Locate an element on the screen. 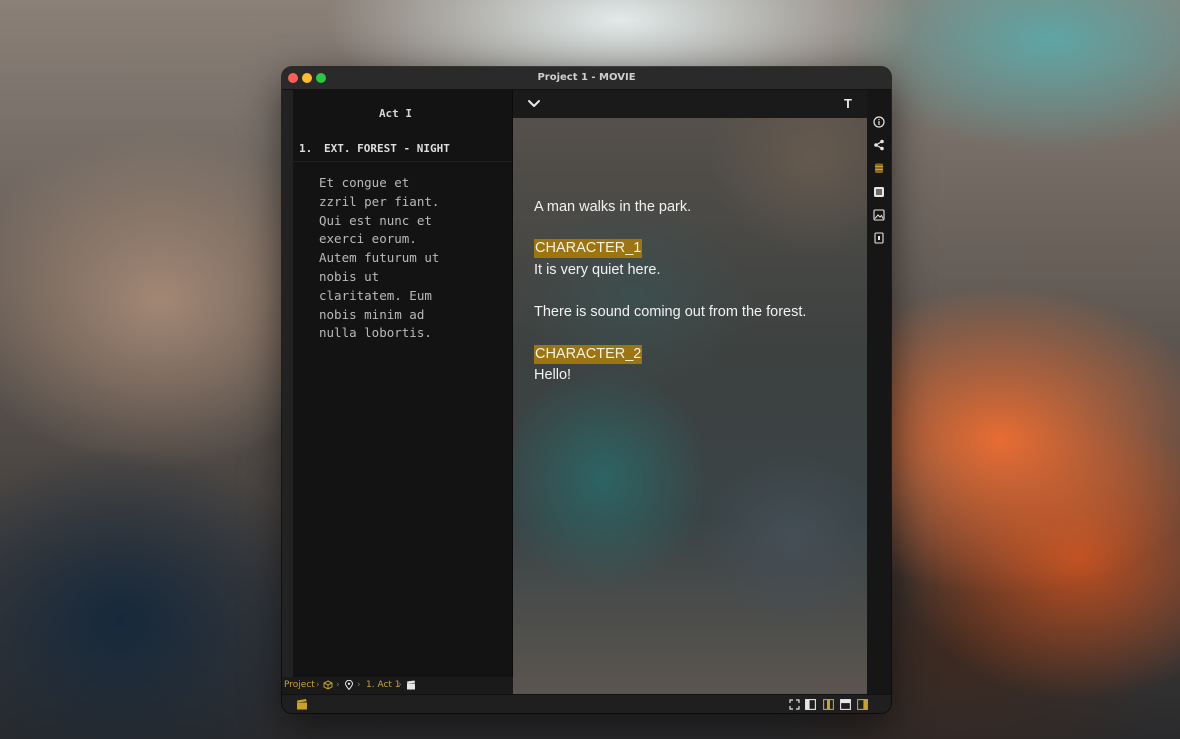  text-format-button: T is located at coordinates (848, 103).